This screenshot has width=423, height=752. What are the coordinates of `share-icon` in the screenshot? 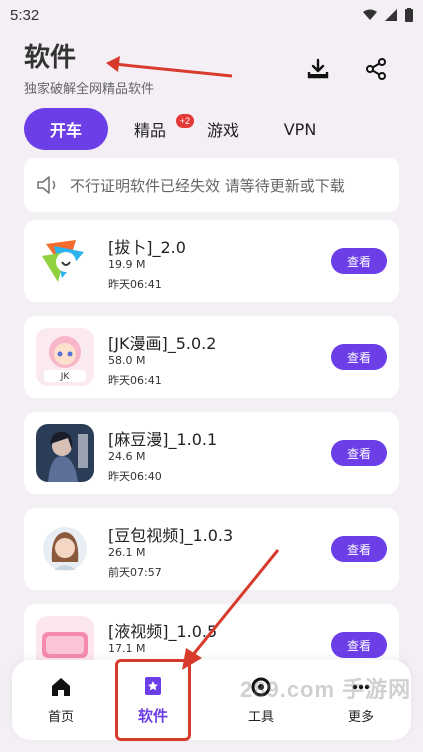 It's located at (376, 69).